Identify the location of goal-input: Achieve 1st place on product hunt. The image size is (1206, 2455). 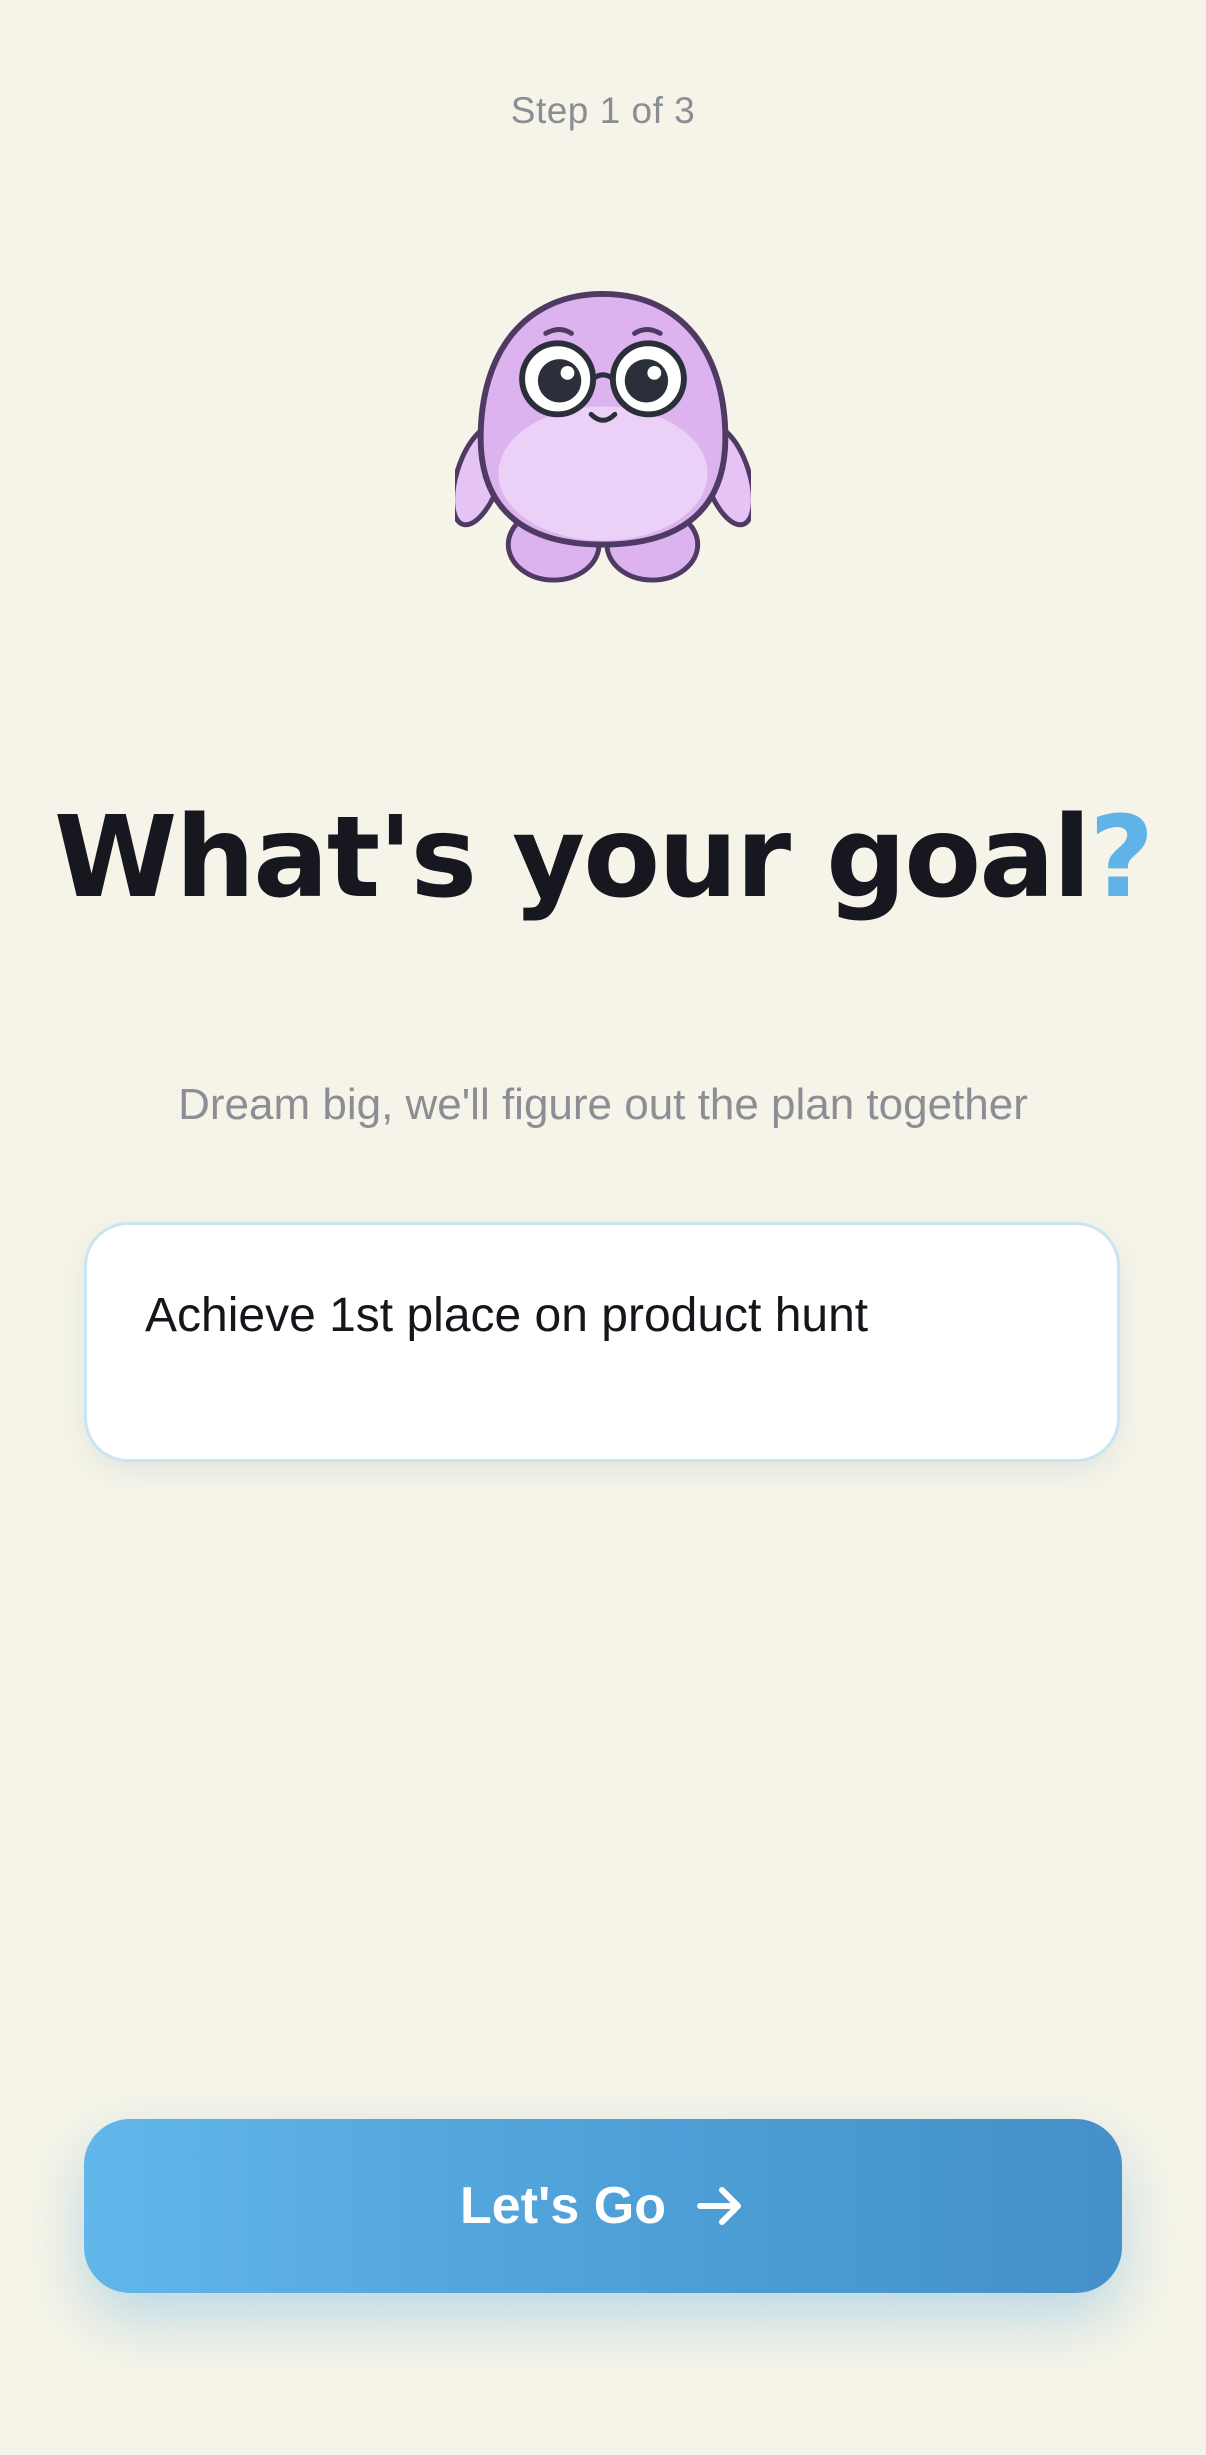
(602, 1342).